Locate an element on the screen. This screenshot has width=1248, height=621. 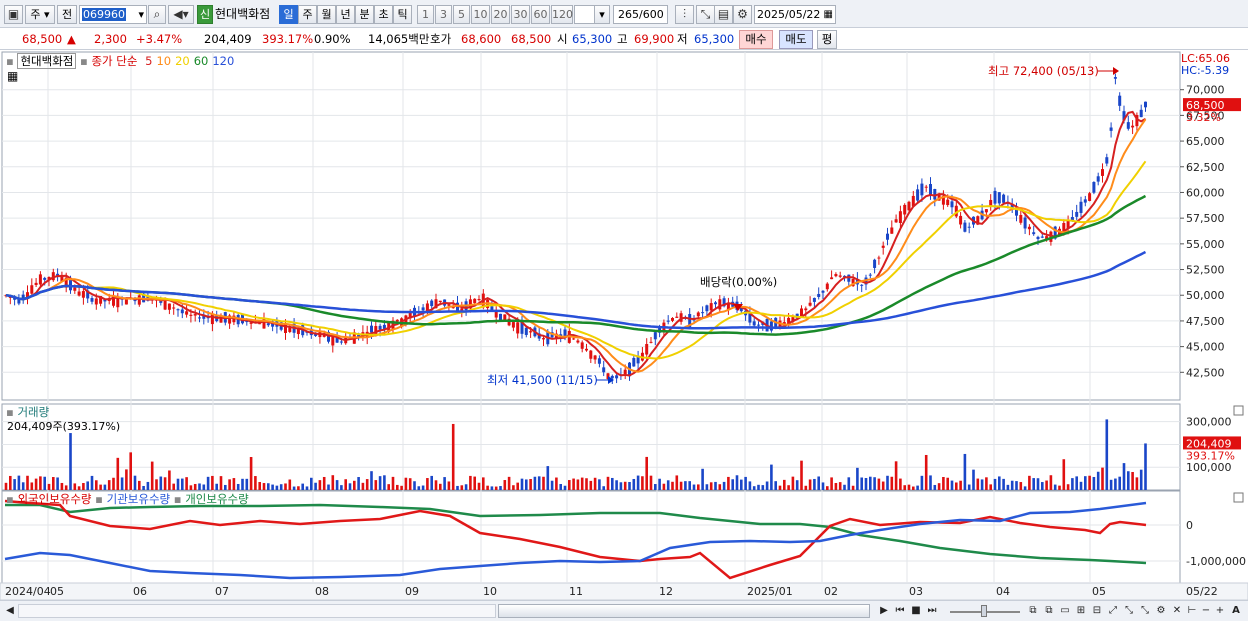
grid-icon: ⊞ is located at coordinates (1081, 611).